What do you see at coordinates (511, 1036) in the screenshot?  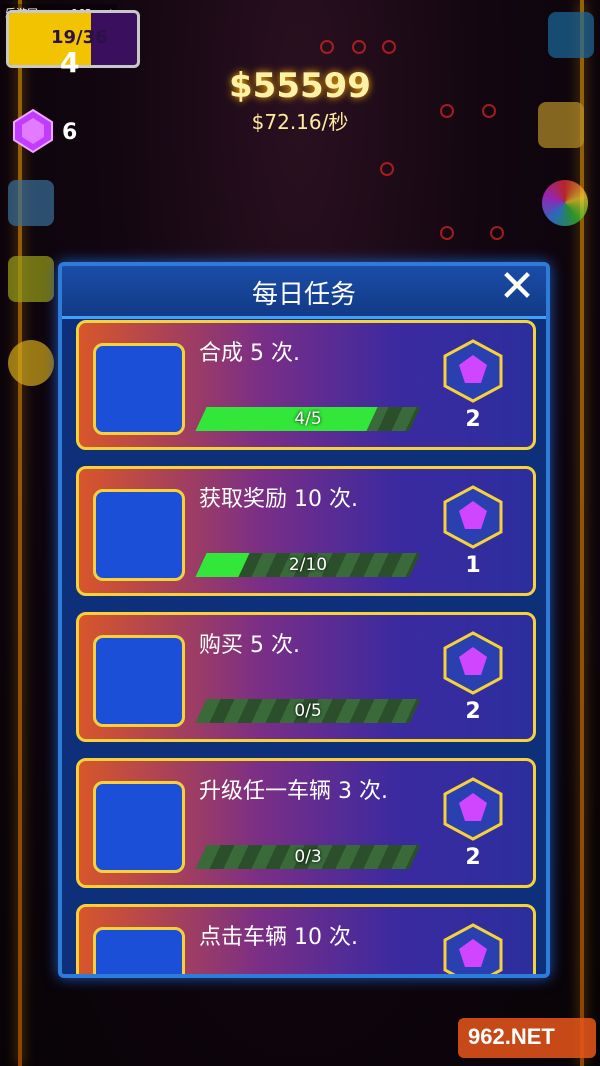 I see `svg-text: 962.NET` at bounding box center [511, 1036].